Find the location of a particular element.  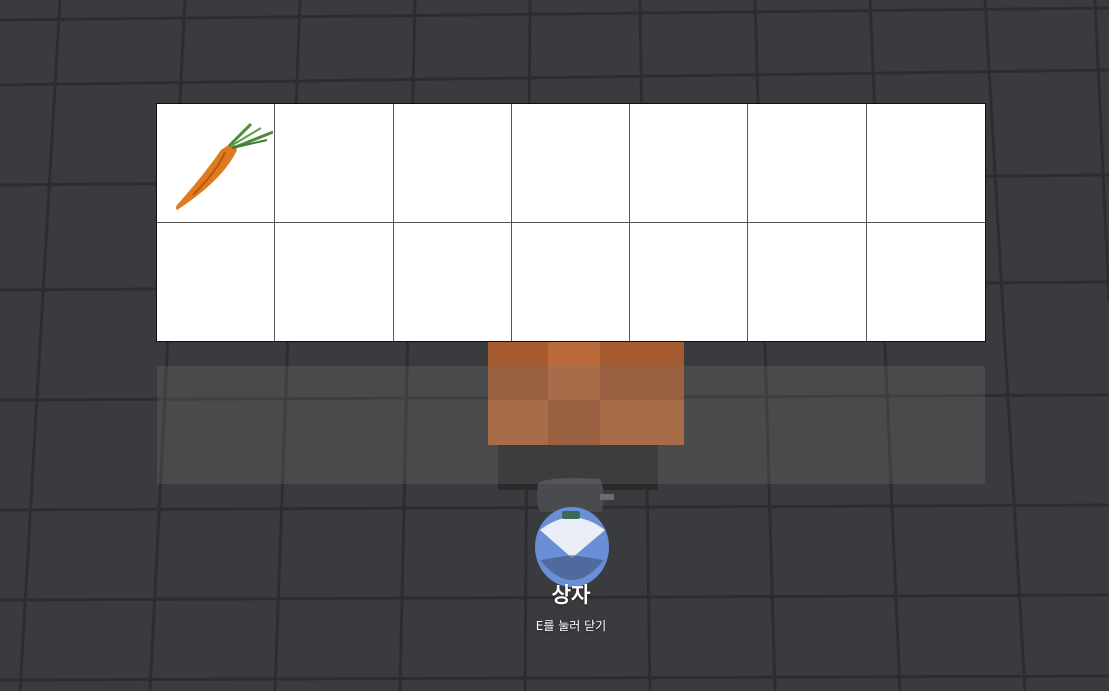

carrot-icon is located at coordinates (224, 166).